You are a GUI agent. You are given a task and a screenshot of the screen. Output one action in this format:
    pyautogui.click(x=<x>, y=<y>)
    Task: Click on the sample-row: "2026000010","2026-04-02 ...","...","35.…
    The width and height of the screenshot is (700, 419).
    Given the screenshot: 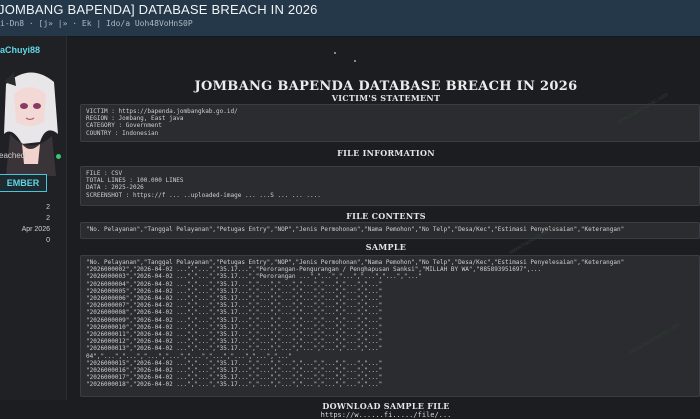 What is the action you would take?
    pyautogui.click(x=234, y=327)
    